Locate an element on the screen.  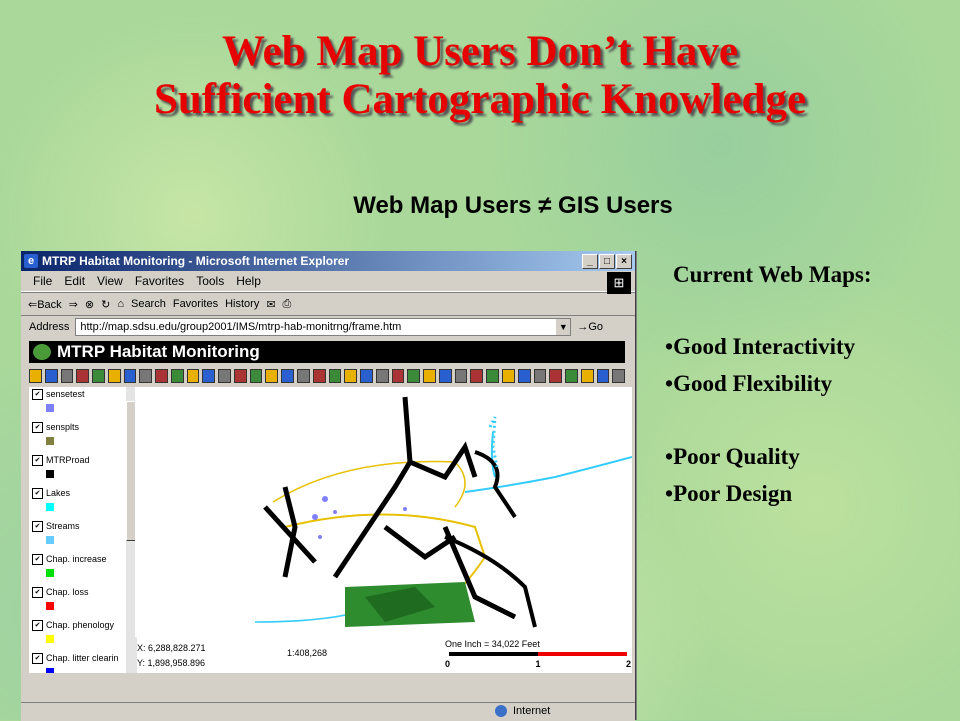
layer-item: sensplts is located at coordinates (77, 436).